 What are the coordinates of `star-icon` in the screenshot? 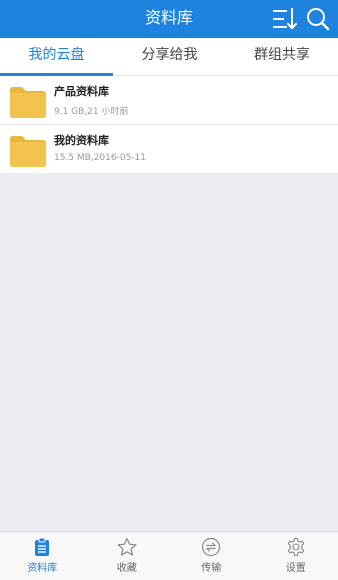 It's located at (127, 547).